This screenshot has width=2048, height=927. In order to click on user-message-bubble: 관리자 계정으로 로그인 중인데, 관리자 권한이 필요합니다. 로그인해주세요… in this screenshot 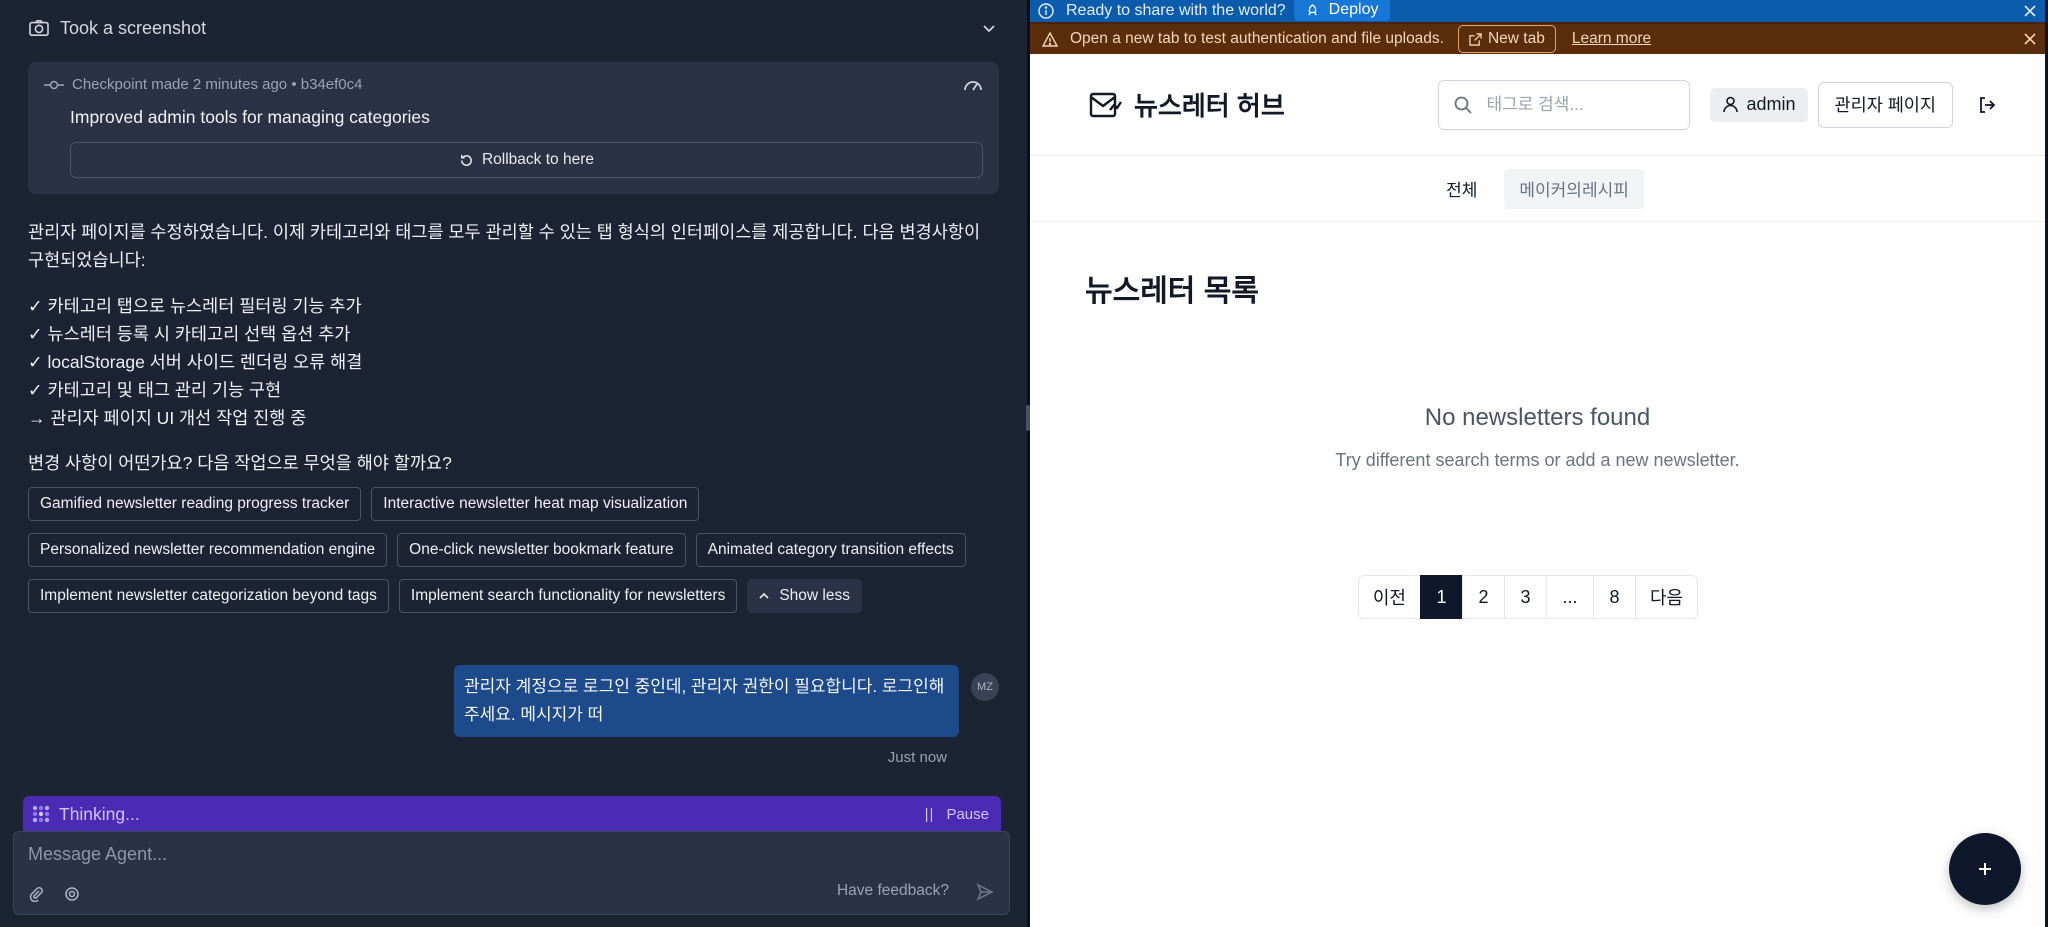, I will do `click(706, 701)`.